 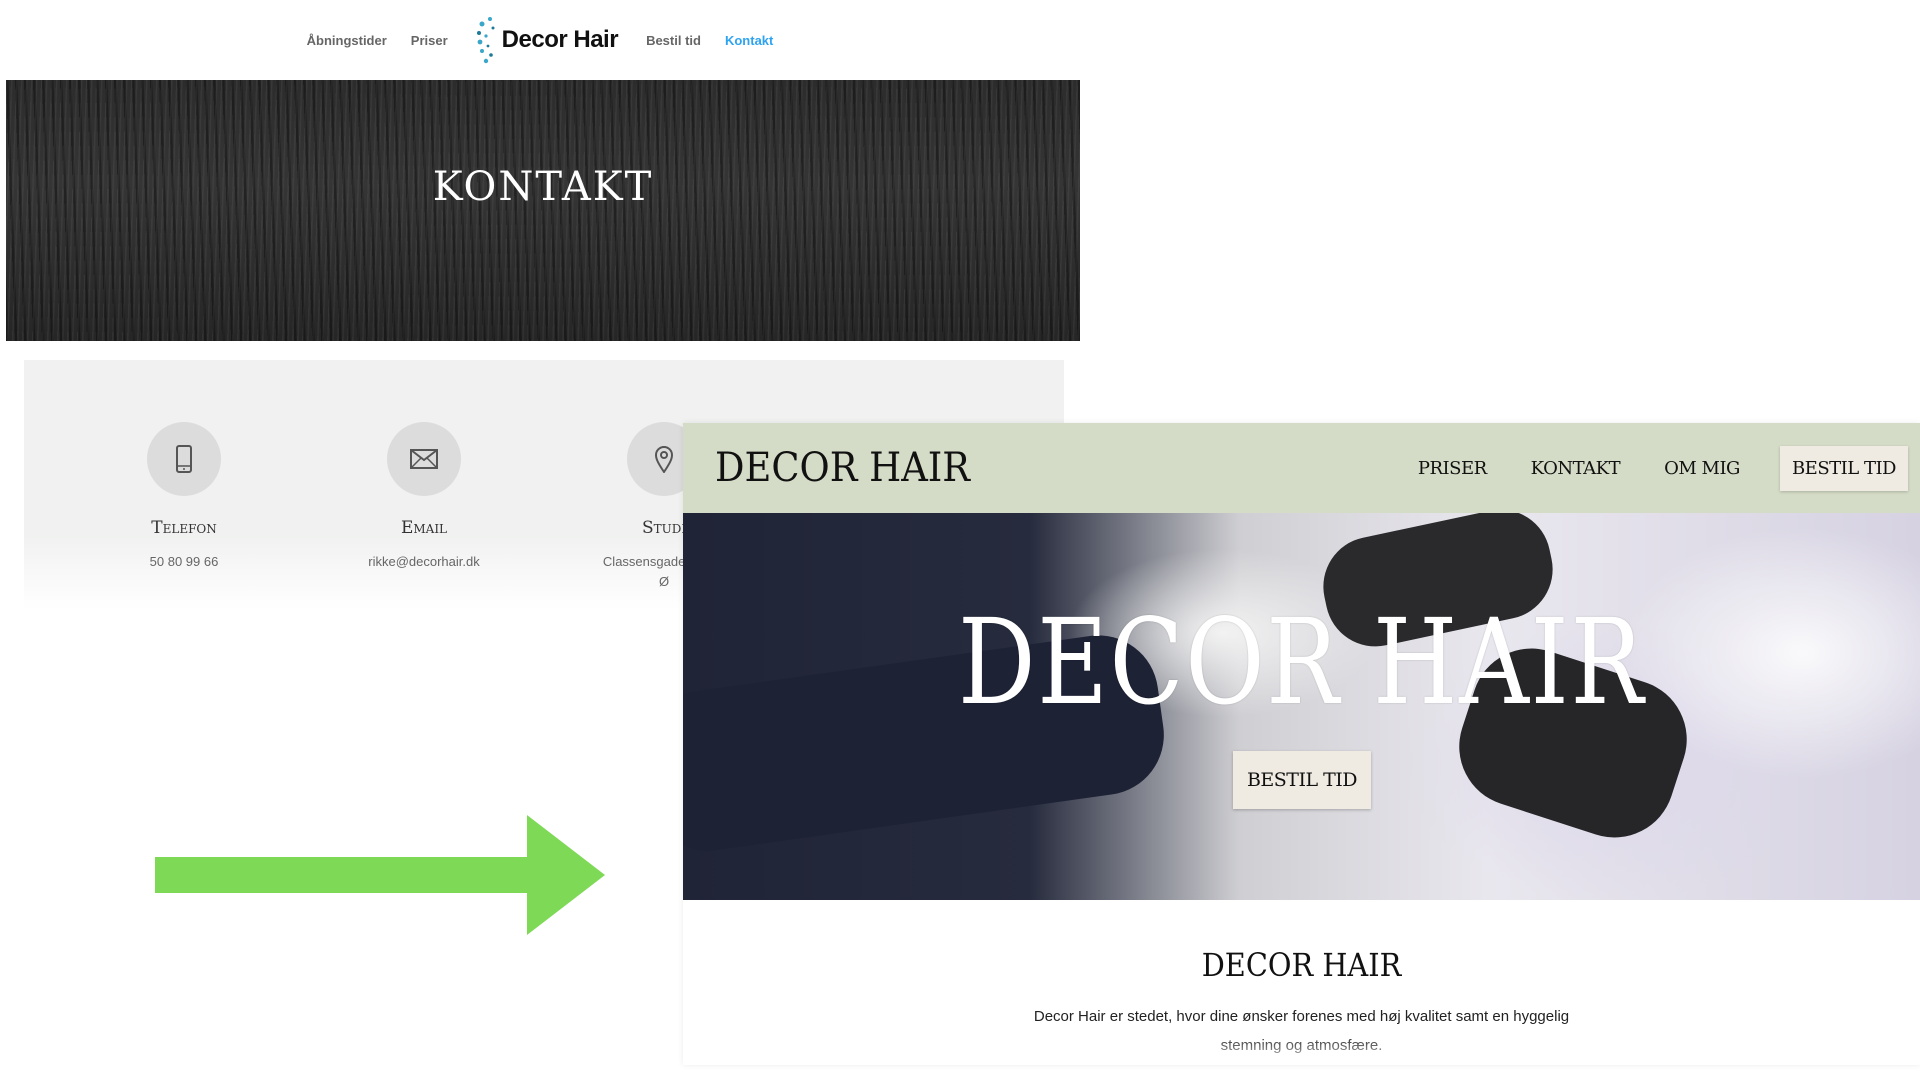 I want to click on hero-bestil-tid-button: BESTIL TID, so click(x=1302, y=780).